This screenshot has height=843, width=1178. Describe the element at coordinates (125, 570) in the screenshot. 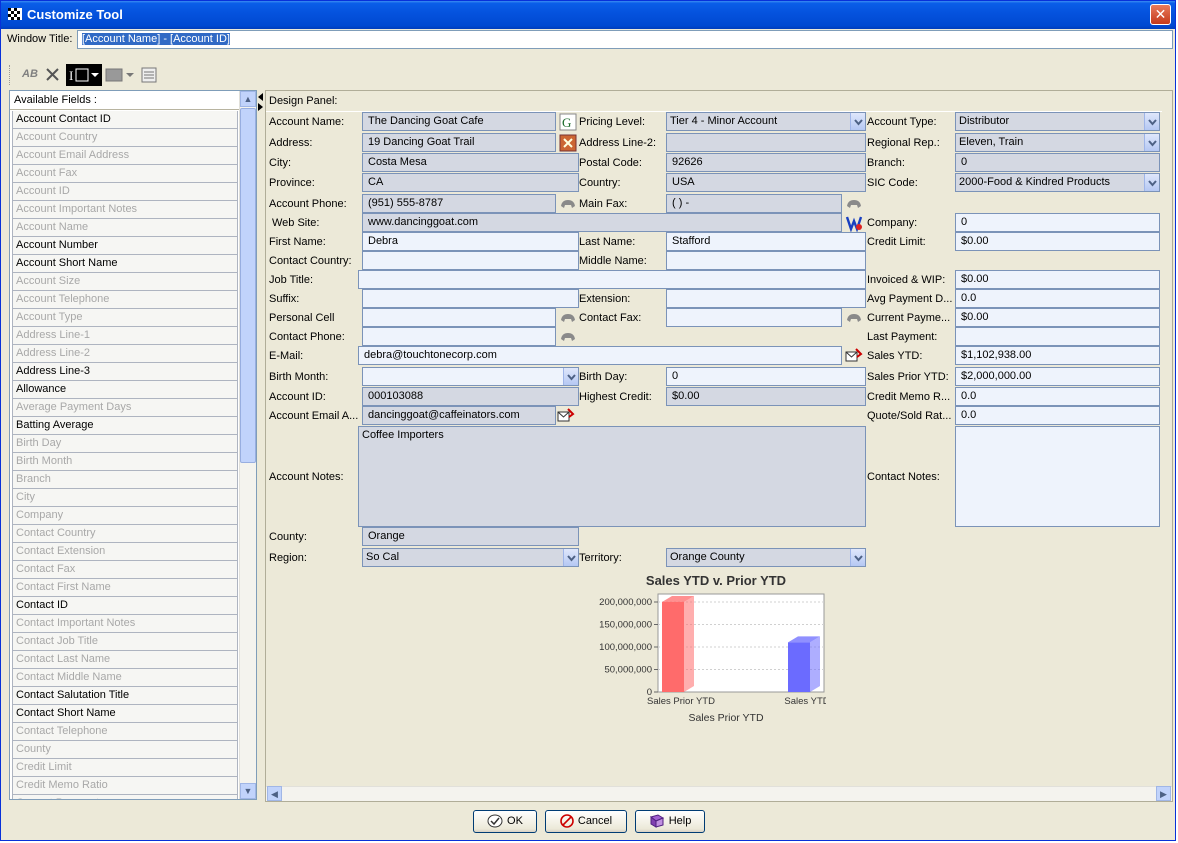

I see `field-item: Contact Fax` at that location.